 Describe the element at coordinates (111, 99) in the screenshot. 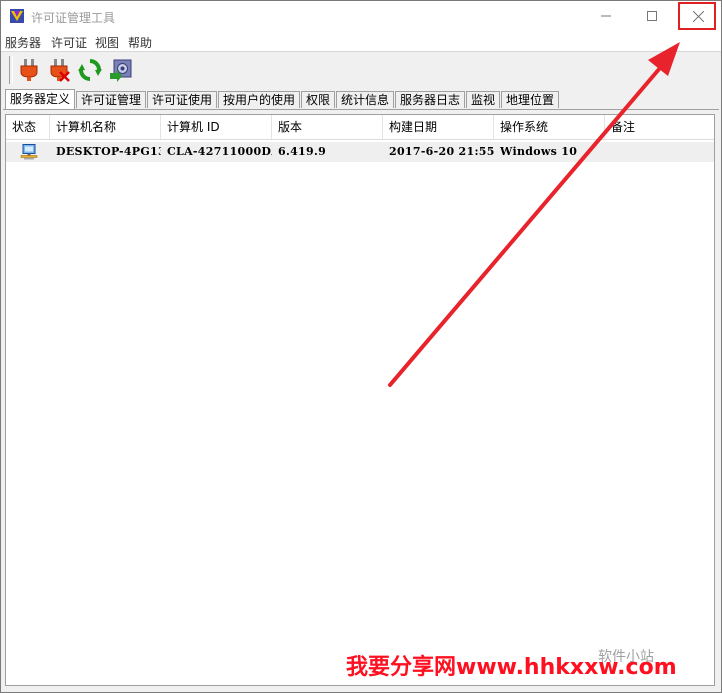

I see `tab-license-management: 许可证管理` at that location.